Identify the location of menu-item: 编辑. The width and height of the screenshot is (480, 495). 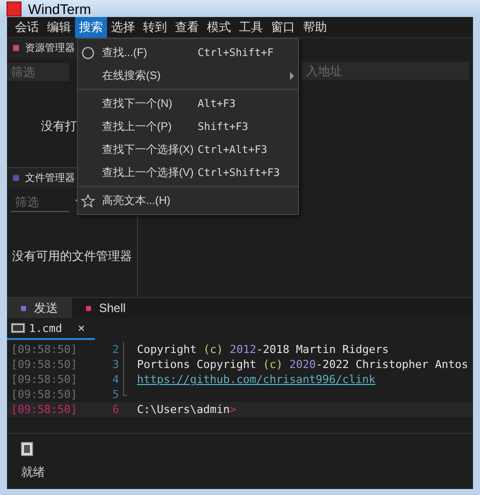
(59, 27).